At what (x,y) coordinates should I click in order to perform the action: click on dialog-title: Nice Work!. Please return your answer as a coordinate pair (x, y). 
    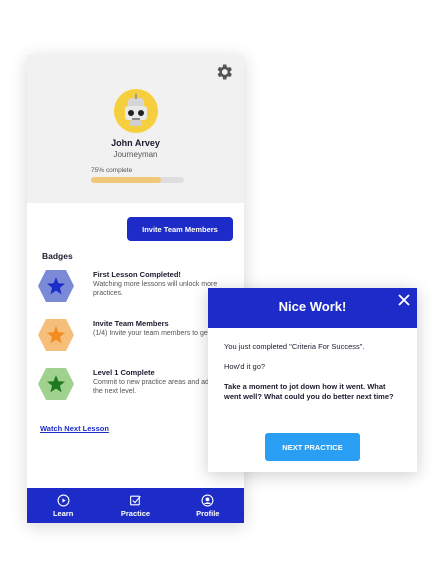
    Looking at the image, I should click on (312, 306).